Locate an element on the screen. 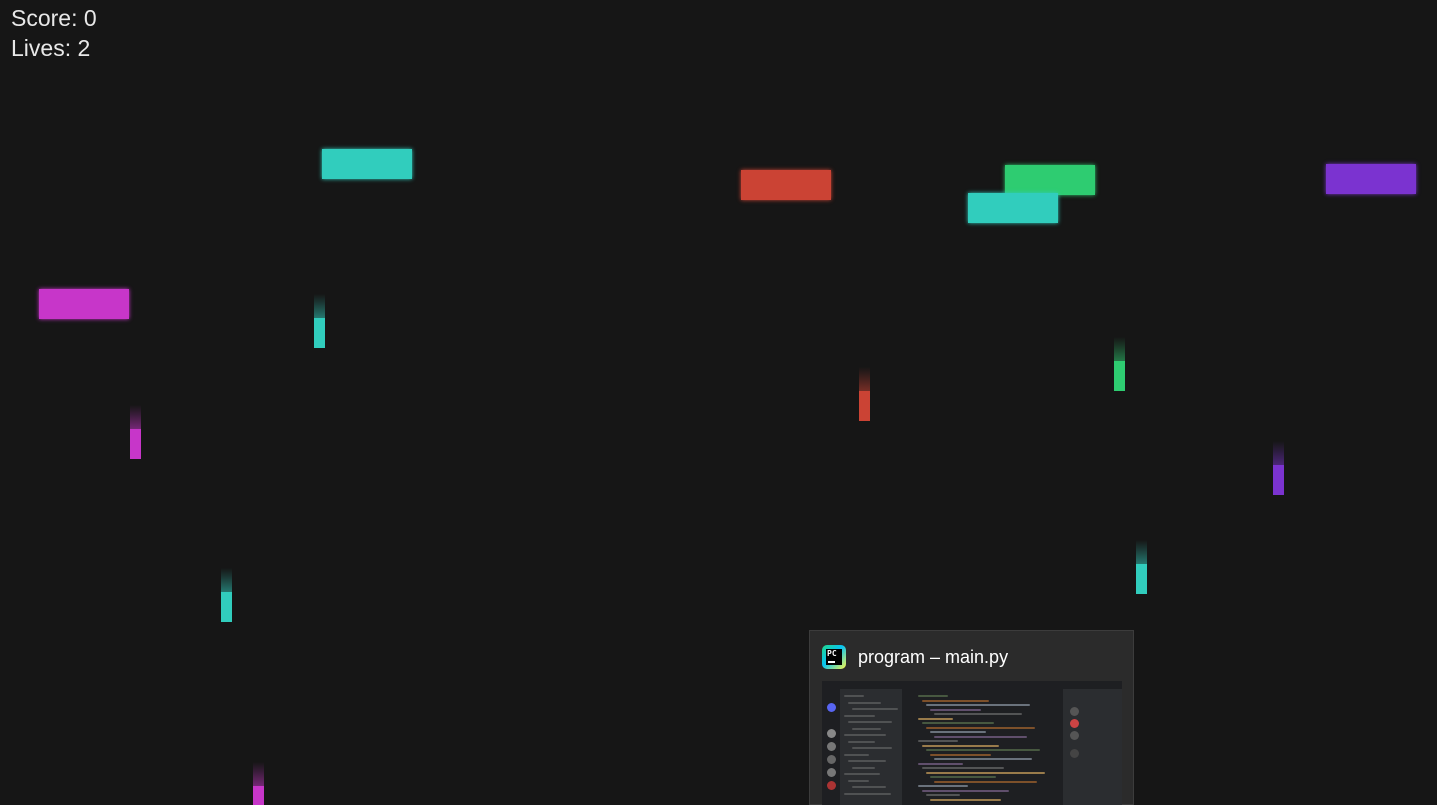 The width and height of the screenshot is (1437, 805). preview-header: PC program – main.py is located at coordinates (971, 656).